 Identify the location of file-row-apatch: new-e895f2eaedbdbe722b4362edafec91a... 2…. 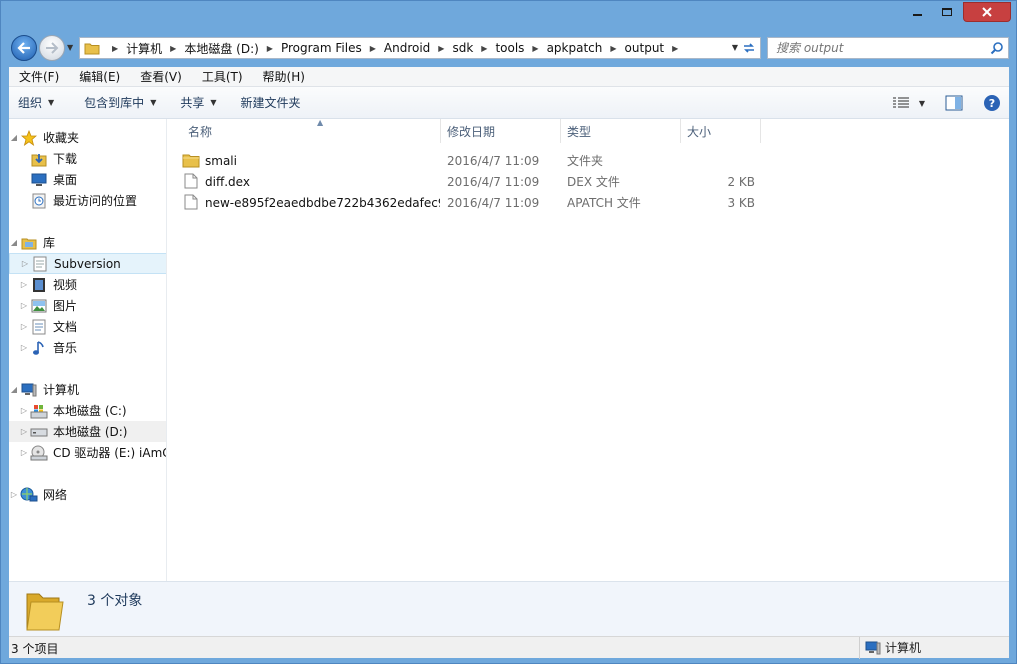
(472, 202).